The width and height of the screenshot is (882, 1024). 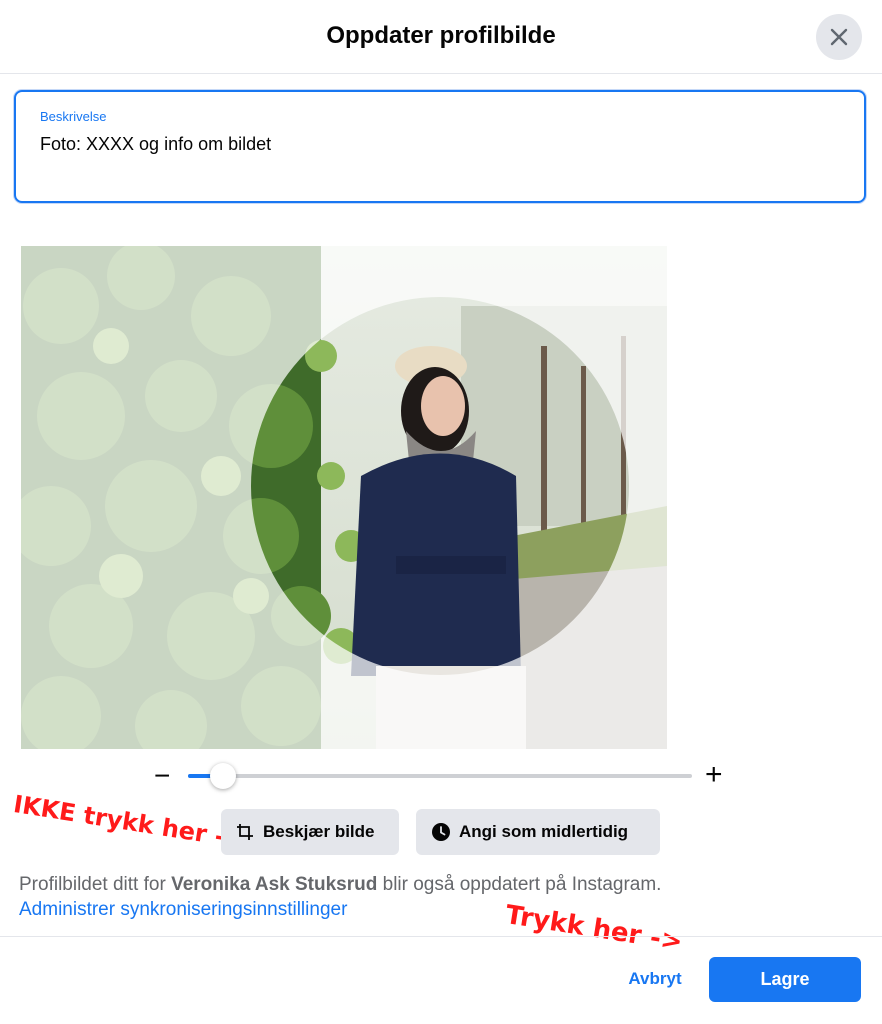 I want to click on crop-photo-button: Beskjær bilde, so click(x=310, y=832).